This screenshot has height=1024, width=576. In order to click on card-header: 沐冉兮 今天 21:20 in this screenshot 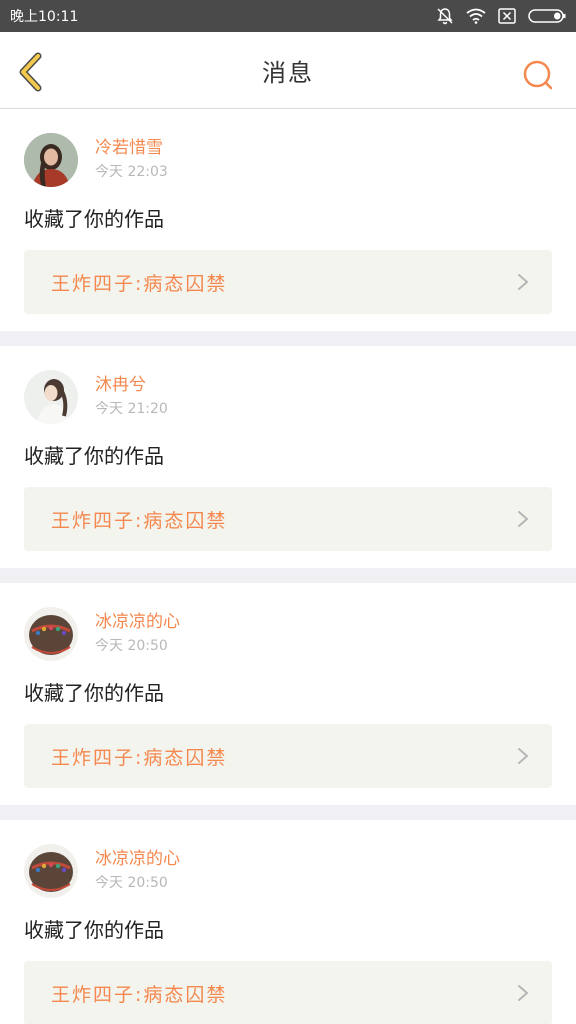, I will do `click(288, 397)`.